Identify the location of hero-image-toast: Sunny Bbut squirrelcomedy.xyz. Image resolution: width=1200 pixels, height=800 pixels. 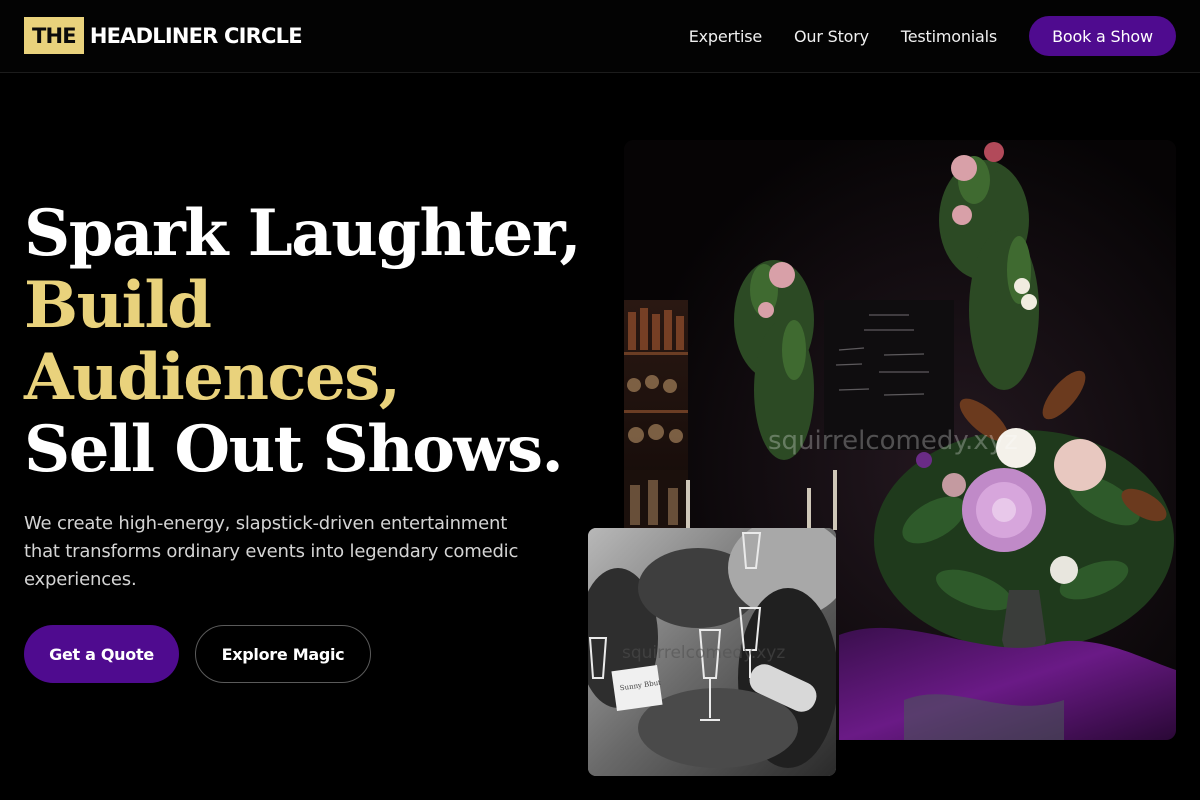
(712, 652).